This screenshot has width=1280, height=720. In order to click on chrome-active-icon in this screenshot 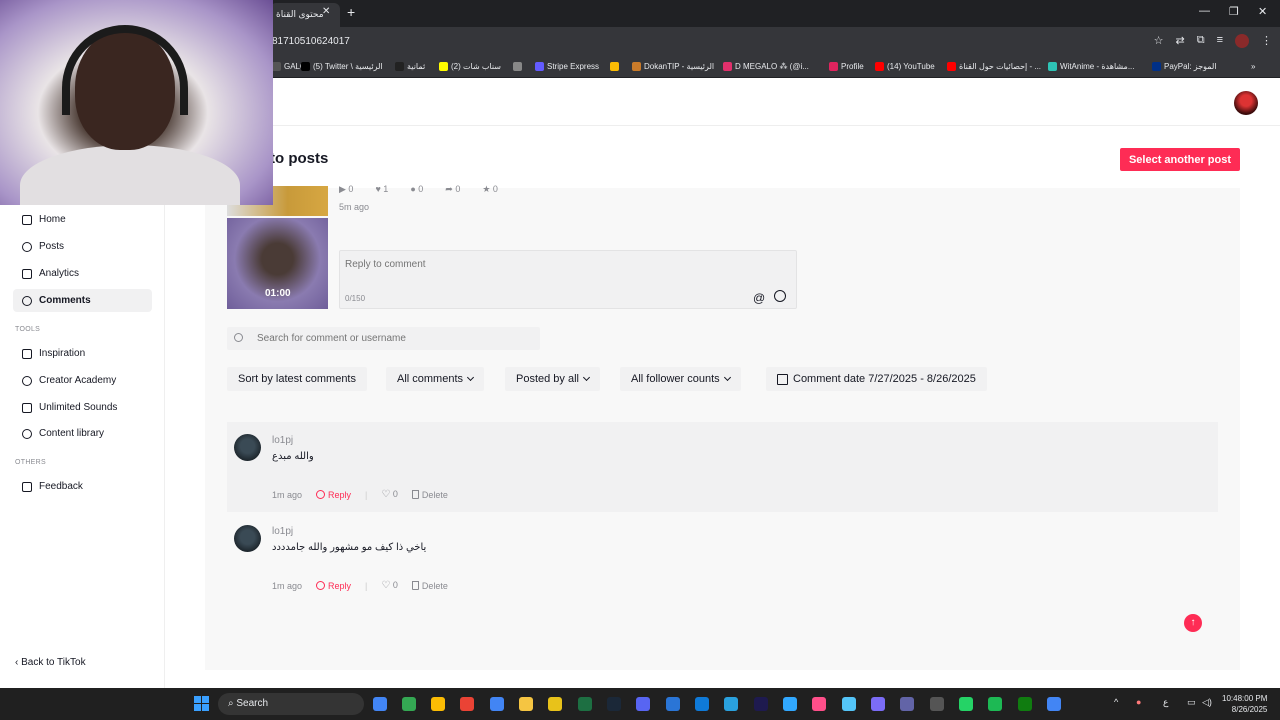, I will do `click(497, 704)`.